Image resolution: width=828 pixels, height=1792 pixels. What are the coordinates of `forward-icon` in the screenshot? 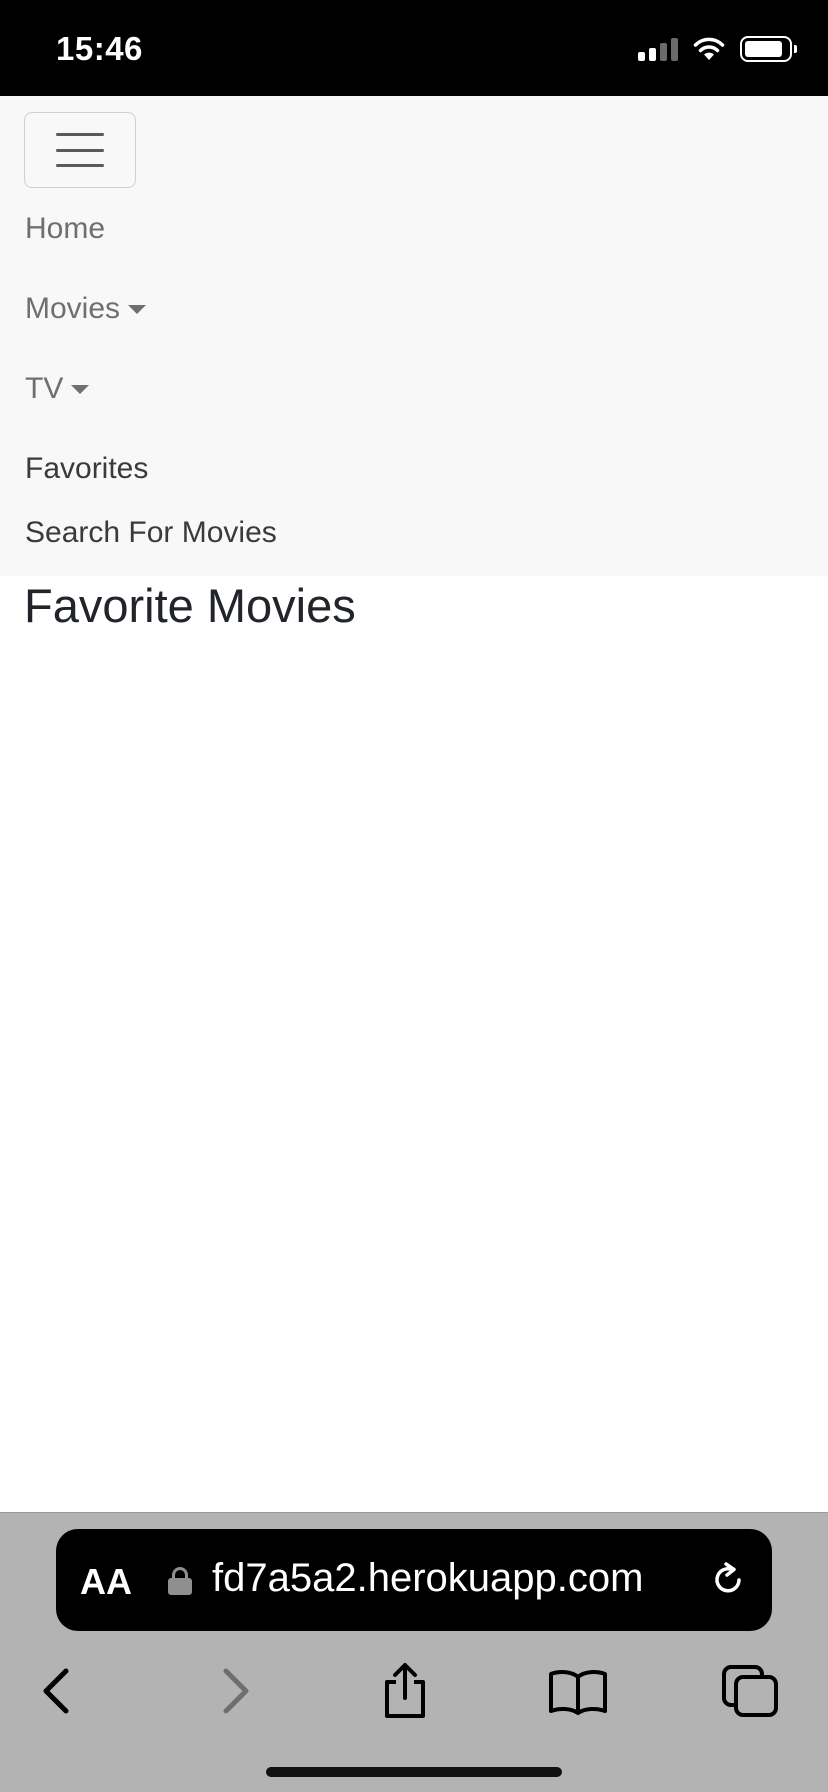 It's located at (236, 1691).